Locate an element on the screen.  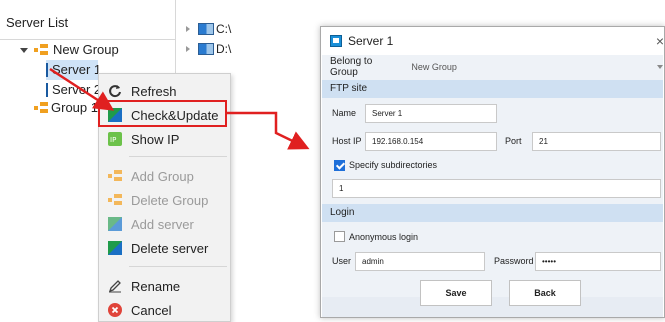
svg-text: IP is located at coordinates (113, 140).